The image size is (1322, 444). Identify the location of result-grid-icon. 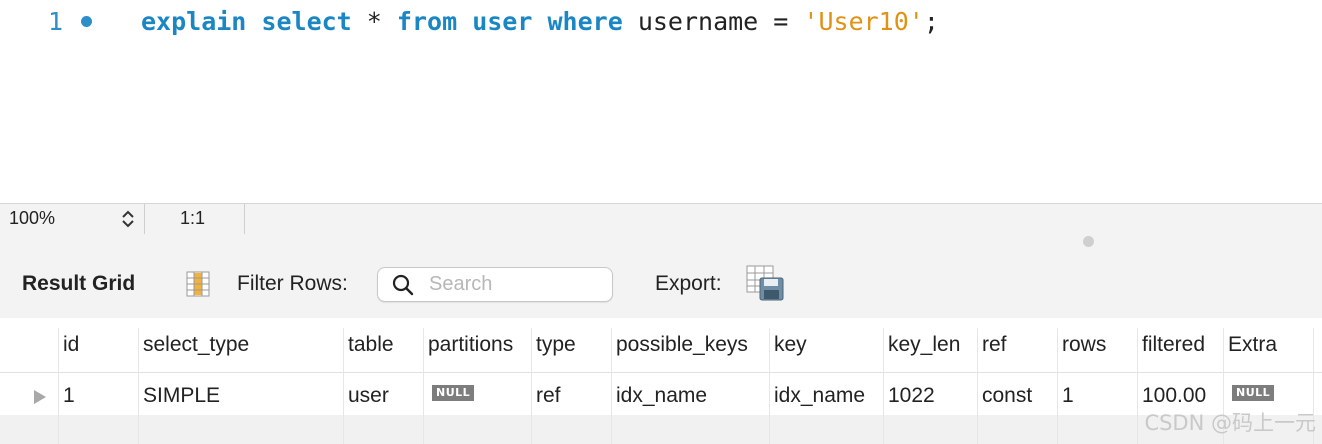
(198, 284).